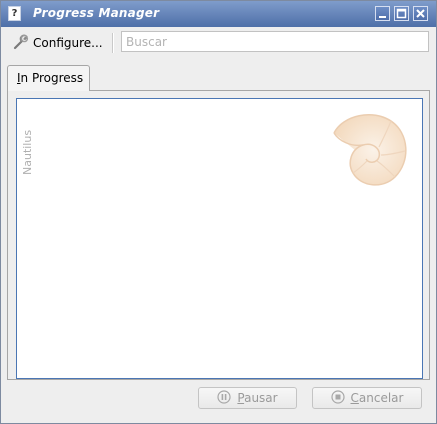  What do you see at coordinates (218, 14) in the screenshot?
I see `title-bar: ? Progress Manager` at bounding box center [218, 14].